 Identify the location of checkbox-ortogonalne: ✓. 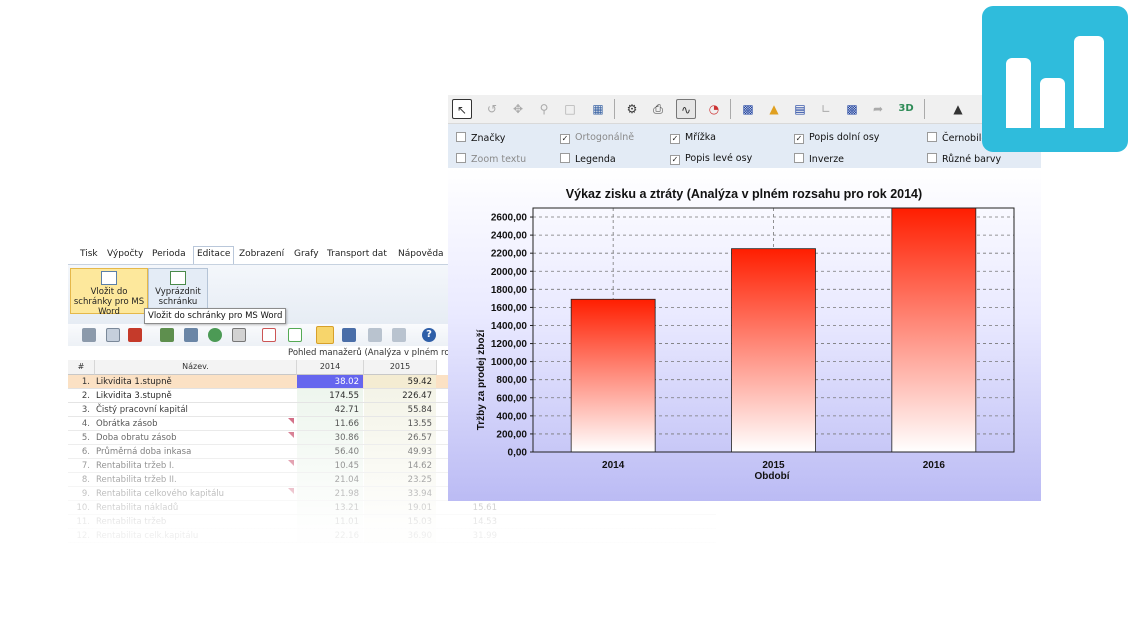
(565, 139).